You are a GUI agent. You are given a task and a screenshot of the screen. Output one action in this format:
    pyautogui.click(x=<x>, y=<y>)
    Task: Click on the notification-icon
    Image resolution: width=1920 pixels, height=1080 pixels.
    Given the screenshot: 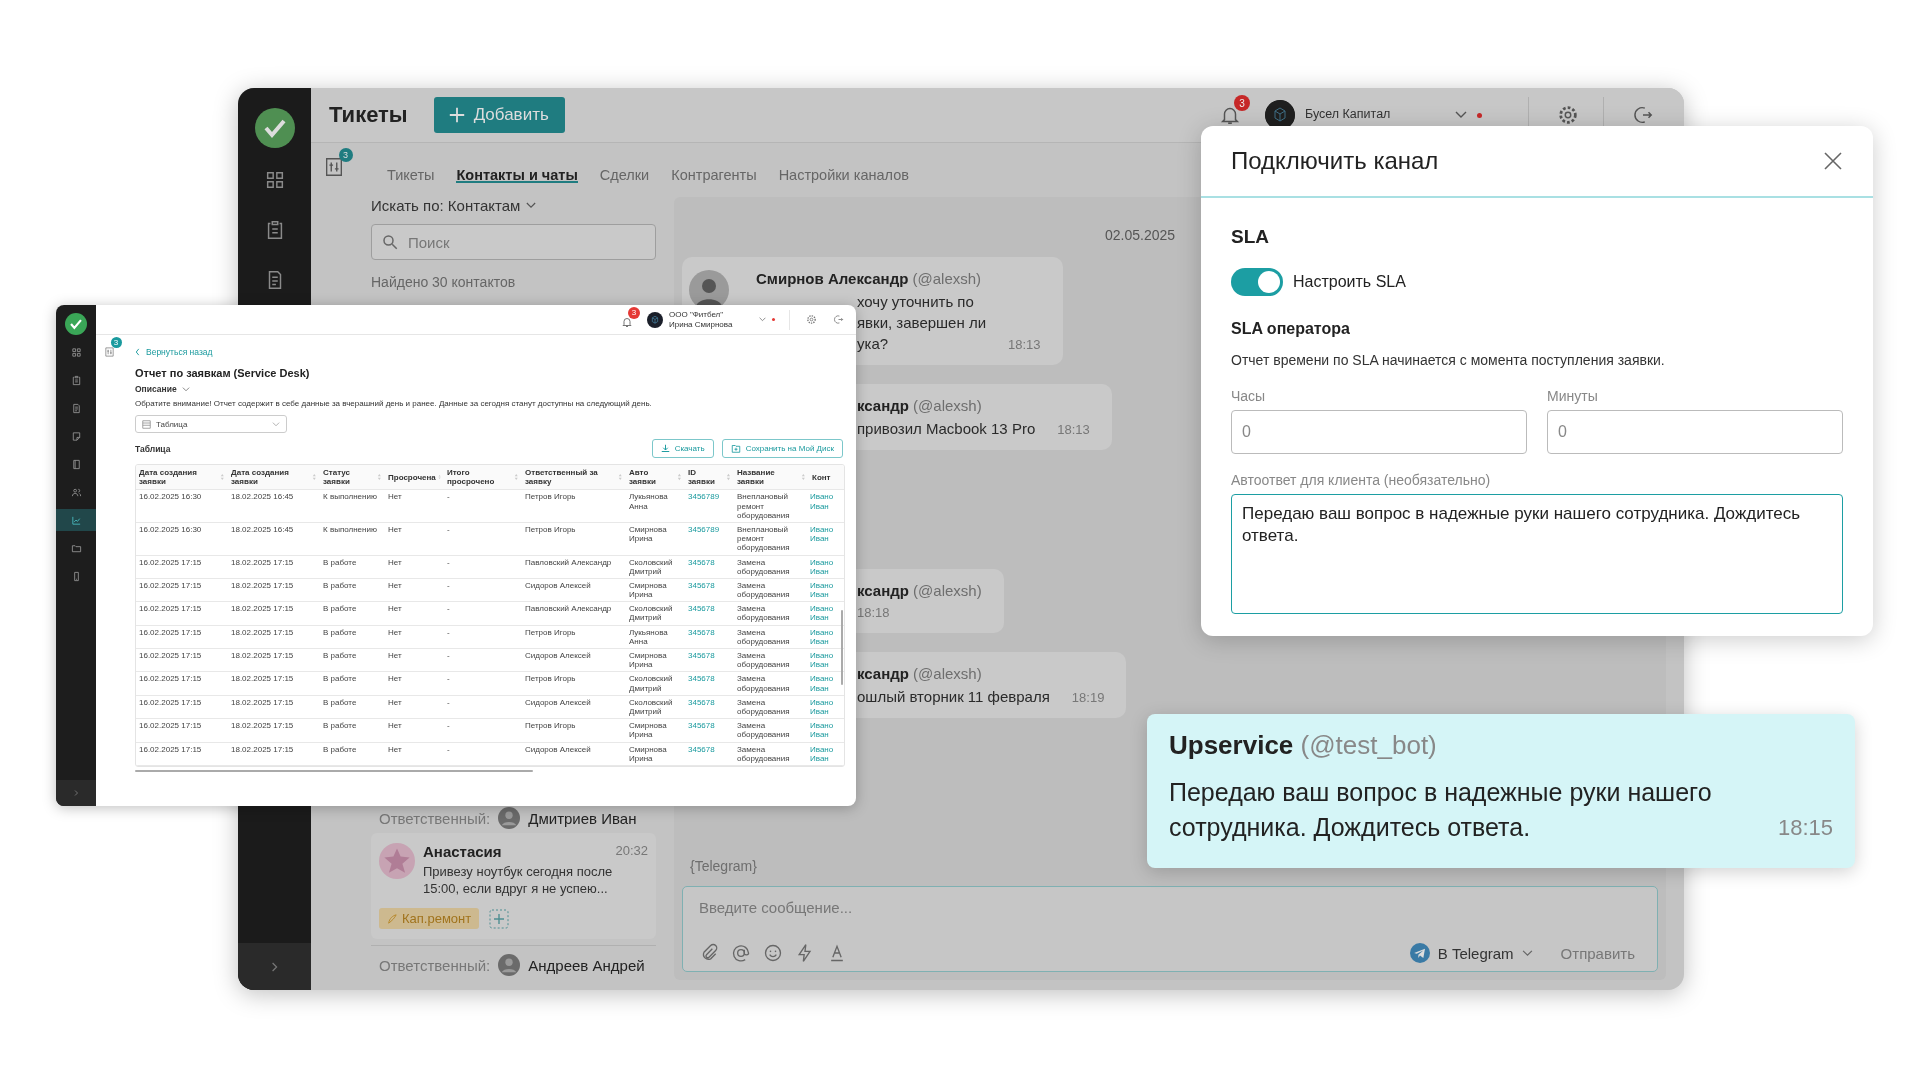 What is the action you would take?
    pyautogui.click(x=627, y=321)
    